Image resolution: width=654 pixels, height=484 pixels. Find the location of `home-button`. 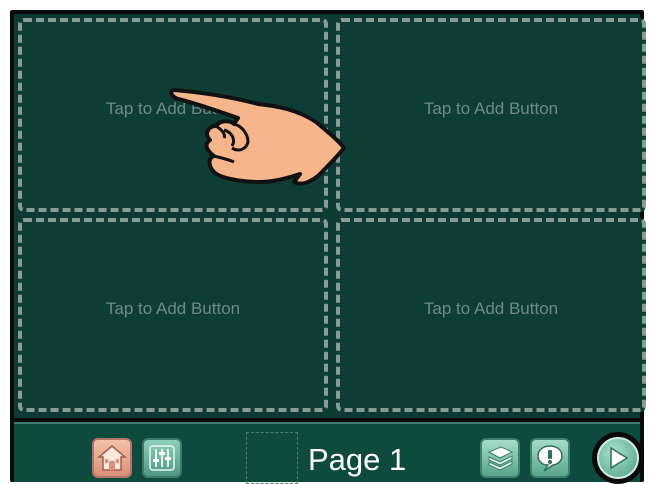

home-button is located at coordinates (112, 458).